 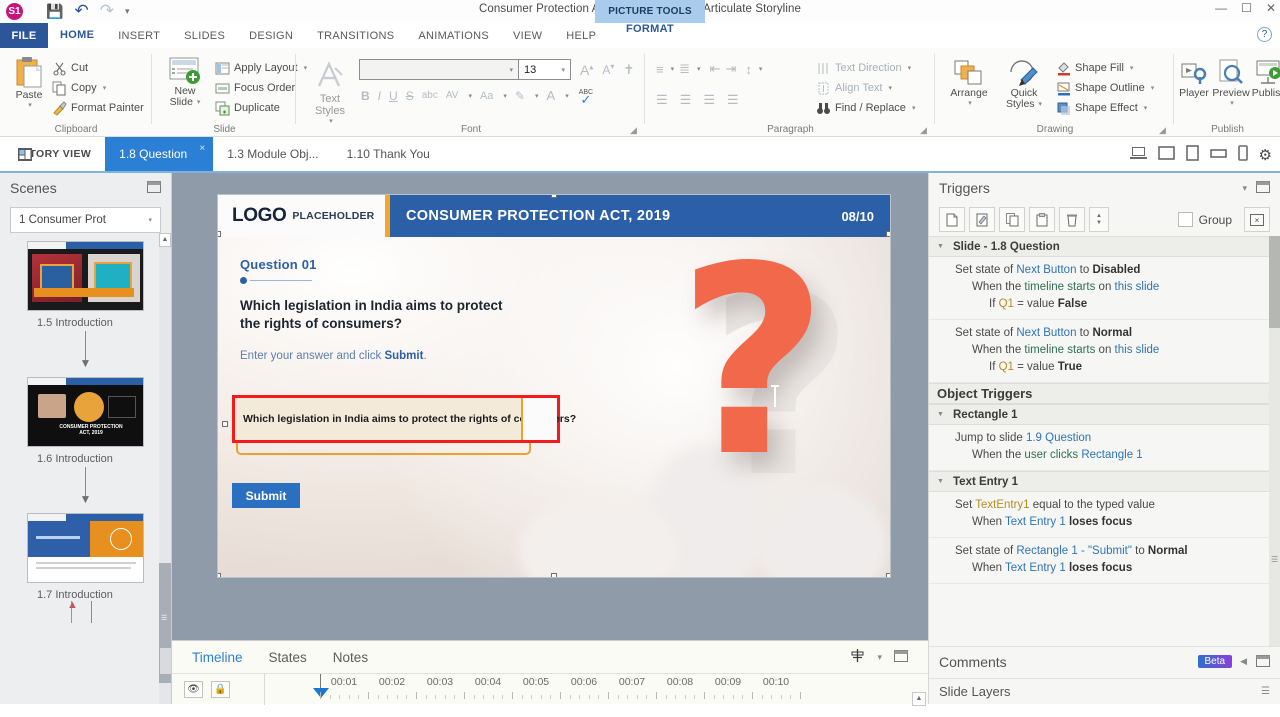 What do you see at coordinates (1243, 661) in the screenshot?
I see `comments-expand-icon: ◀` at bounding box center [1243, 661].